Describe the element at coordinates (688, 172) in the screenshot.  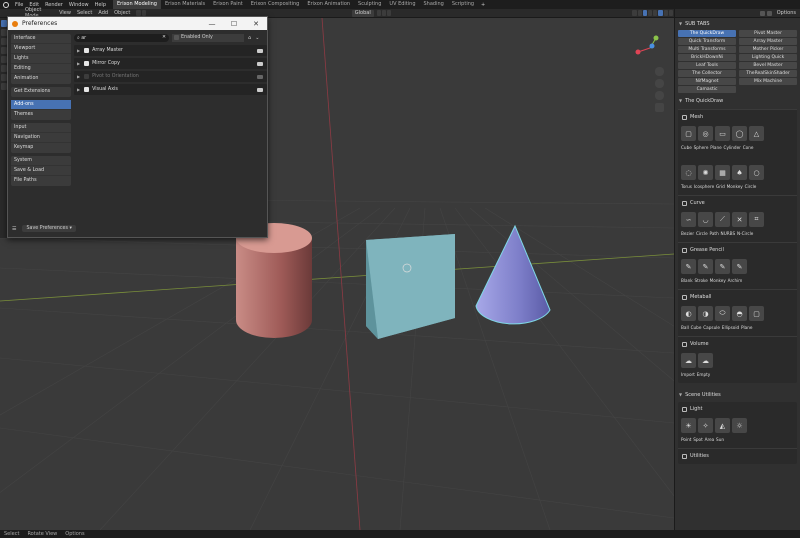
I see `add-torus-button: ◌` at that location.